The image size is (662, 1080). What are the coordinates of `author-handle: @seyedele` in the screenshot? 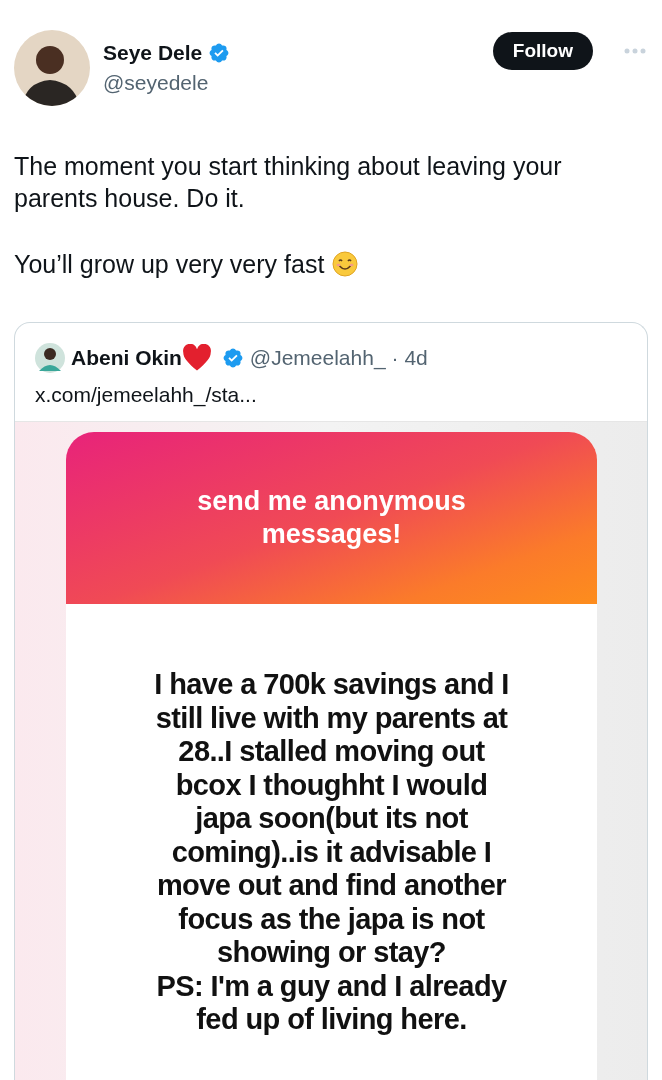 It's located at (291, 83).